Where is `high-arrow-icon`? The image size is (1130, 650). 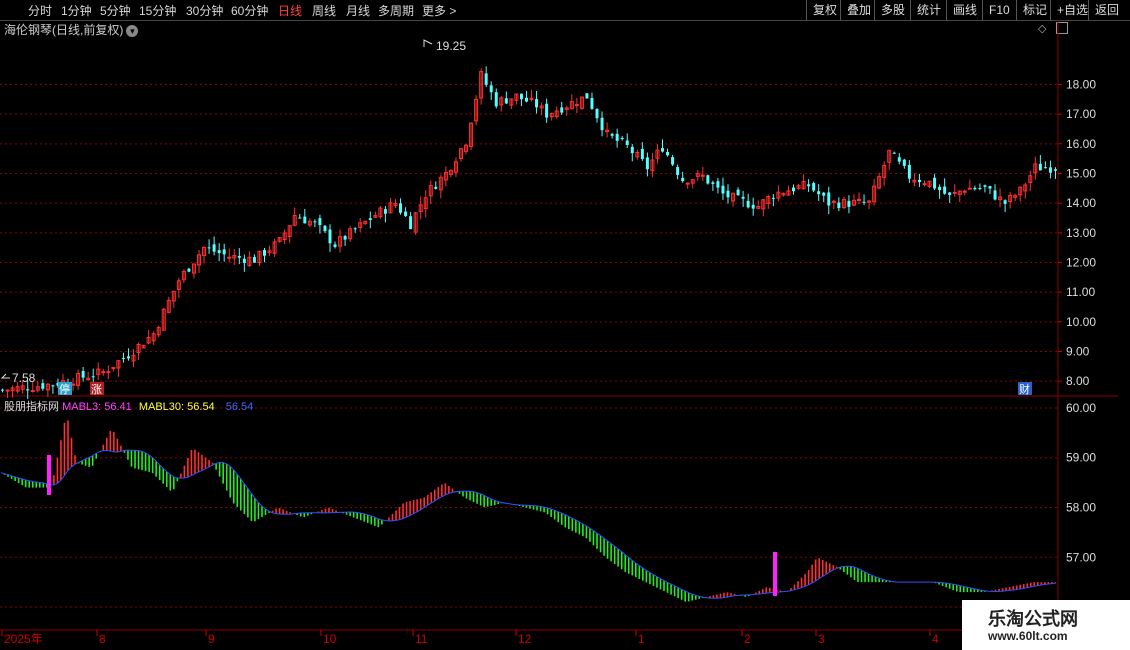
high-arrow-icon is located at coordinates (428, 43).